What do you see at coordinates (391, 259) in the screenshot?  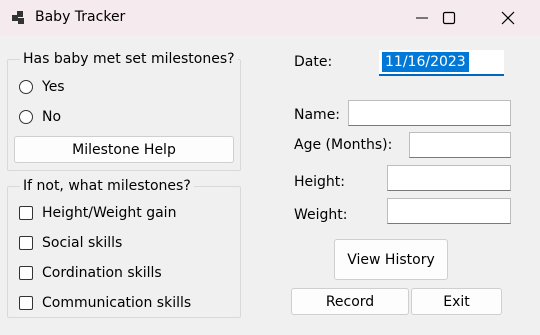 I see `view-history-button: View History` at bounding box center [391, 259].